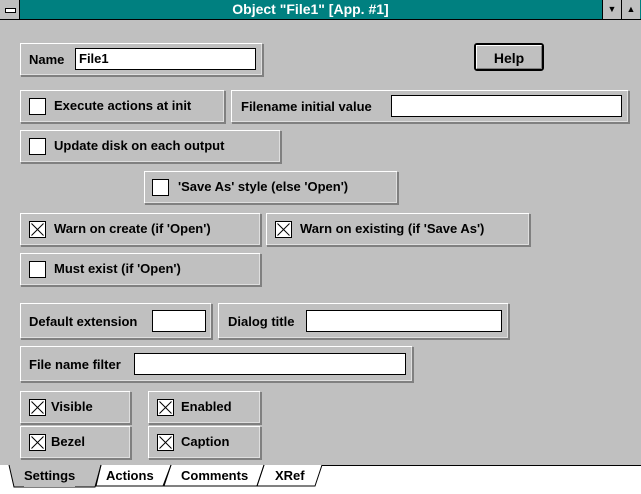 The width and height of the screenshot is (641, 494). I want to click on warn-on-existing-group: Warn on existing (if 'Save As'), so click(398, 229).